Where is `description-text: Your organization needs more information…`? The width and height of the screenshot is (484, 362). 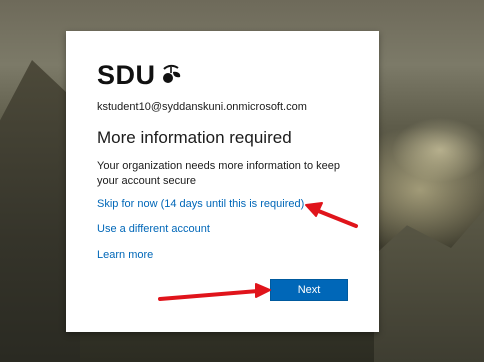 description-text: Your organization needs more information… is located at coordinates (218, 173).